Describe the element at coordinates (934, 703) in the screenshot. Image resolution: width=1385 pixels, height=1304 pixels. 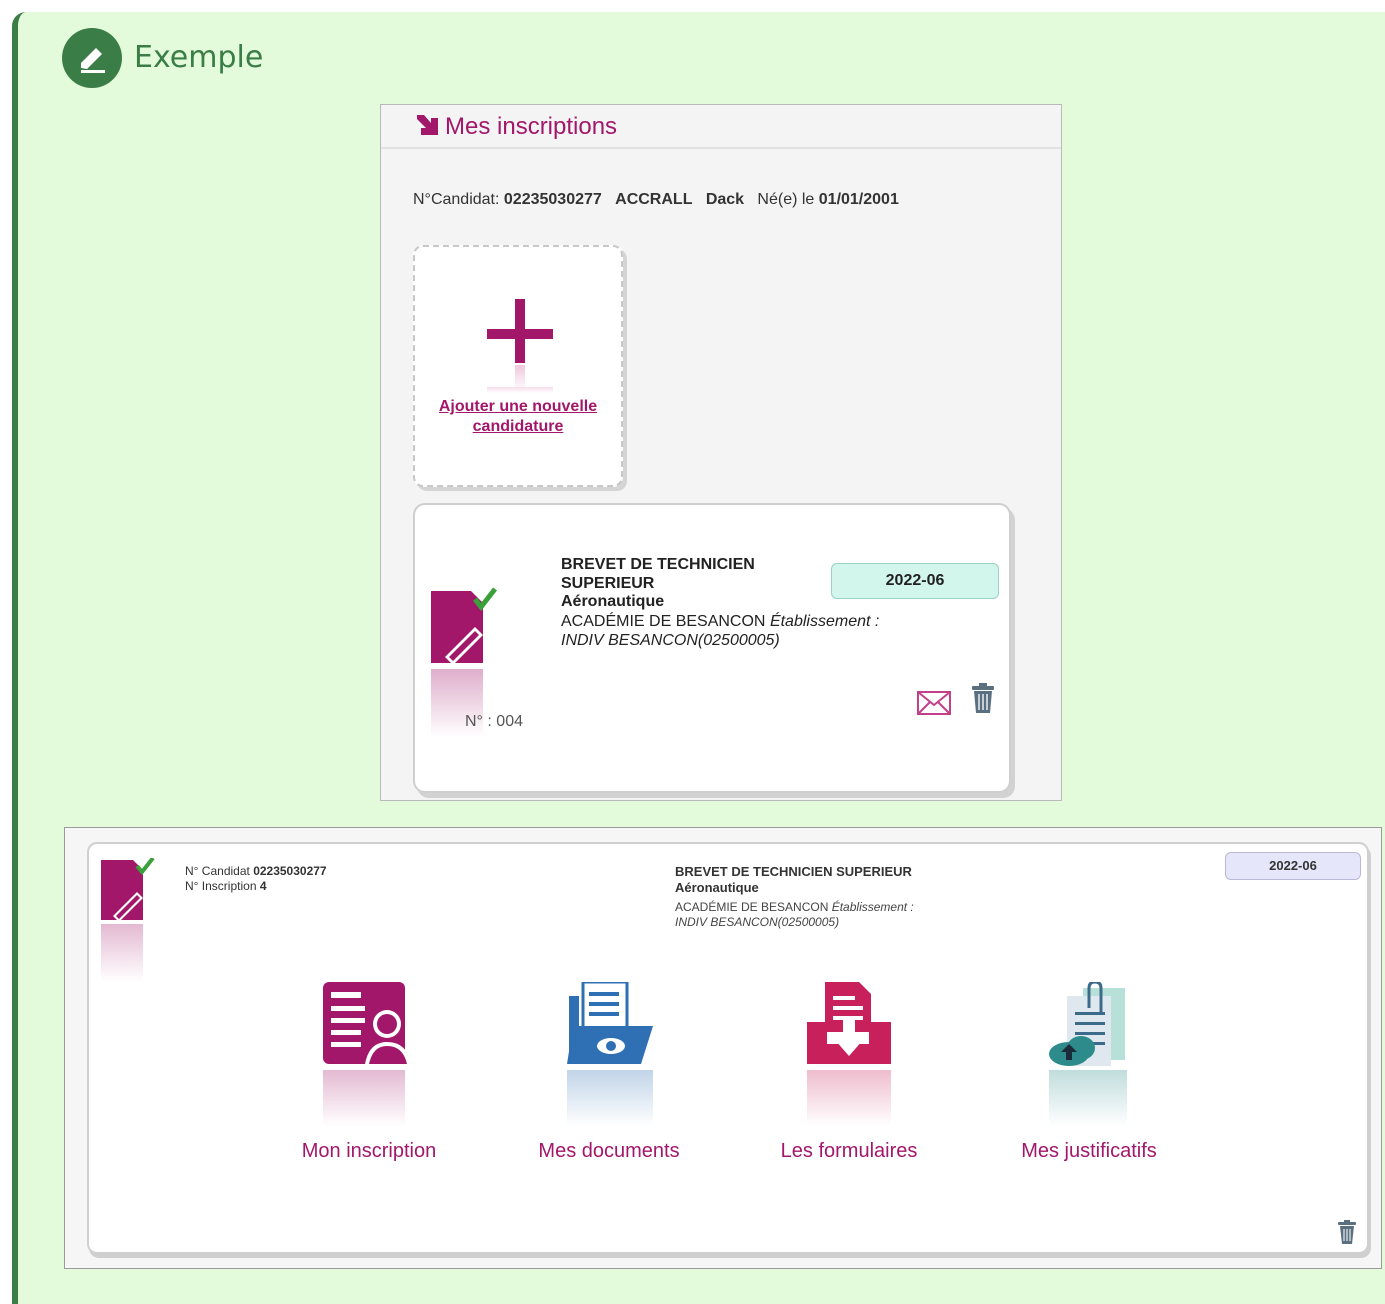
I see `mail-icon` at that location.